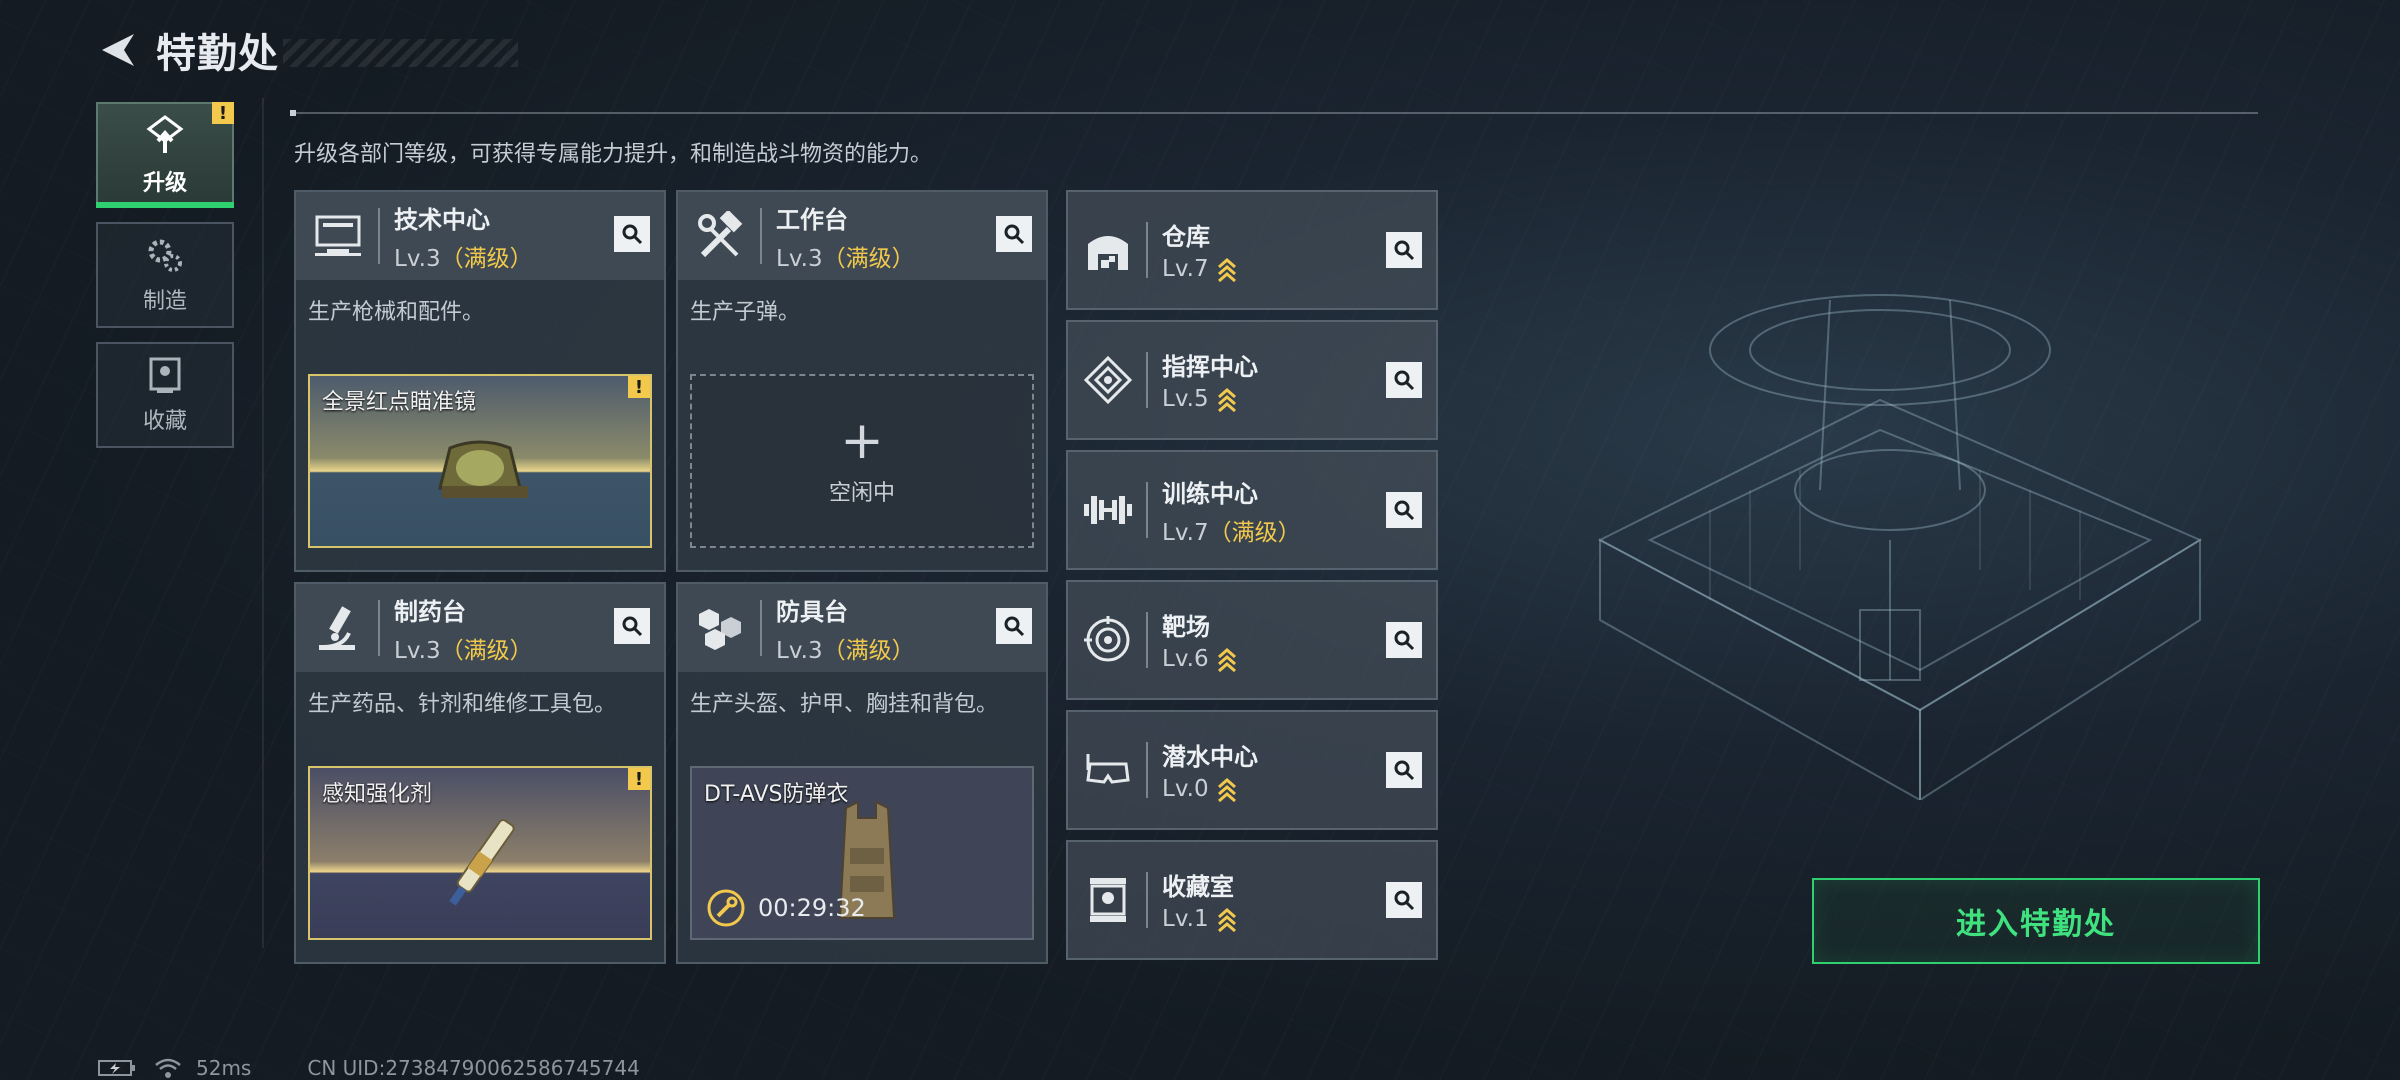  What do you see at coordinates (1252, 510) in the screenshot?
I see `building-card-training-center: 训练中心 Lv.7（满级）` at bounding box center [1252, 510].